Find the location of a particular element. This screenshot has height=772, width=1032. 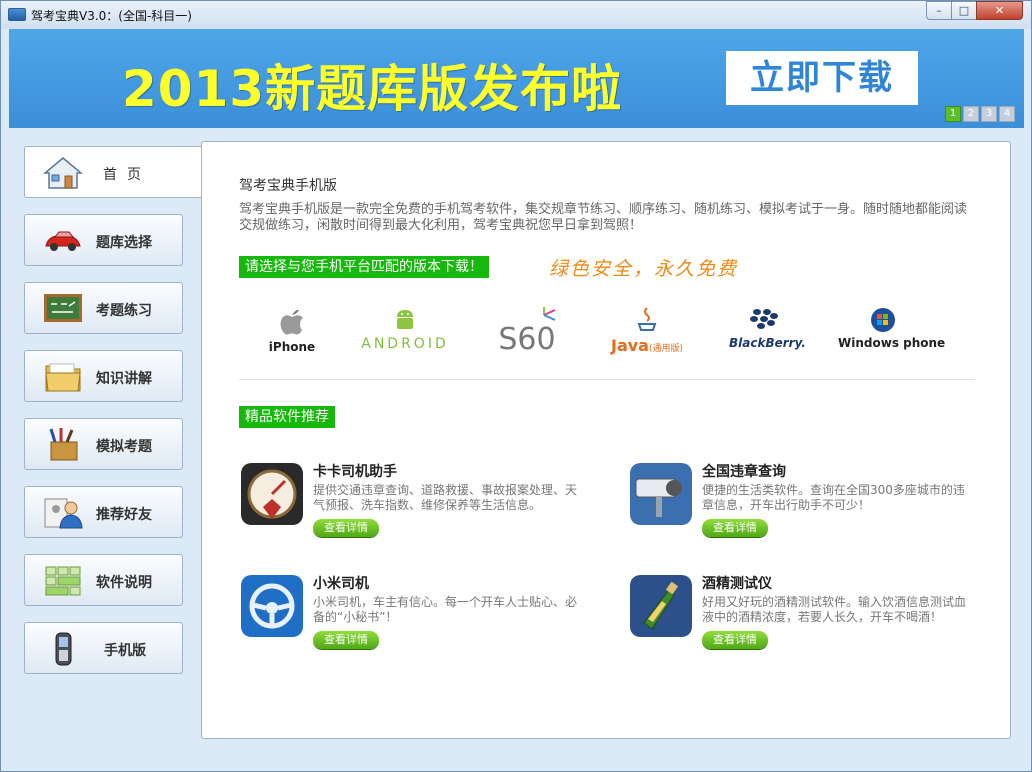

sidebar-item-home: 首页 is located at coordinates (113, 172).